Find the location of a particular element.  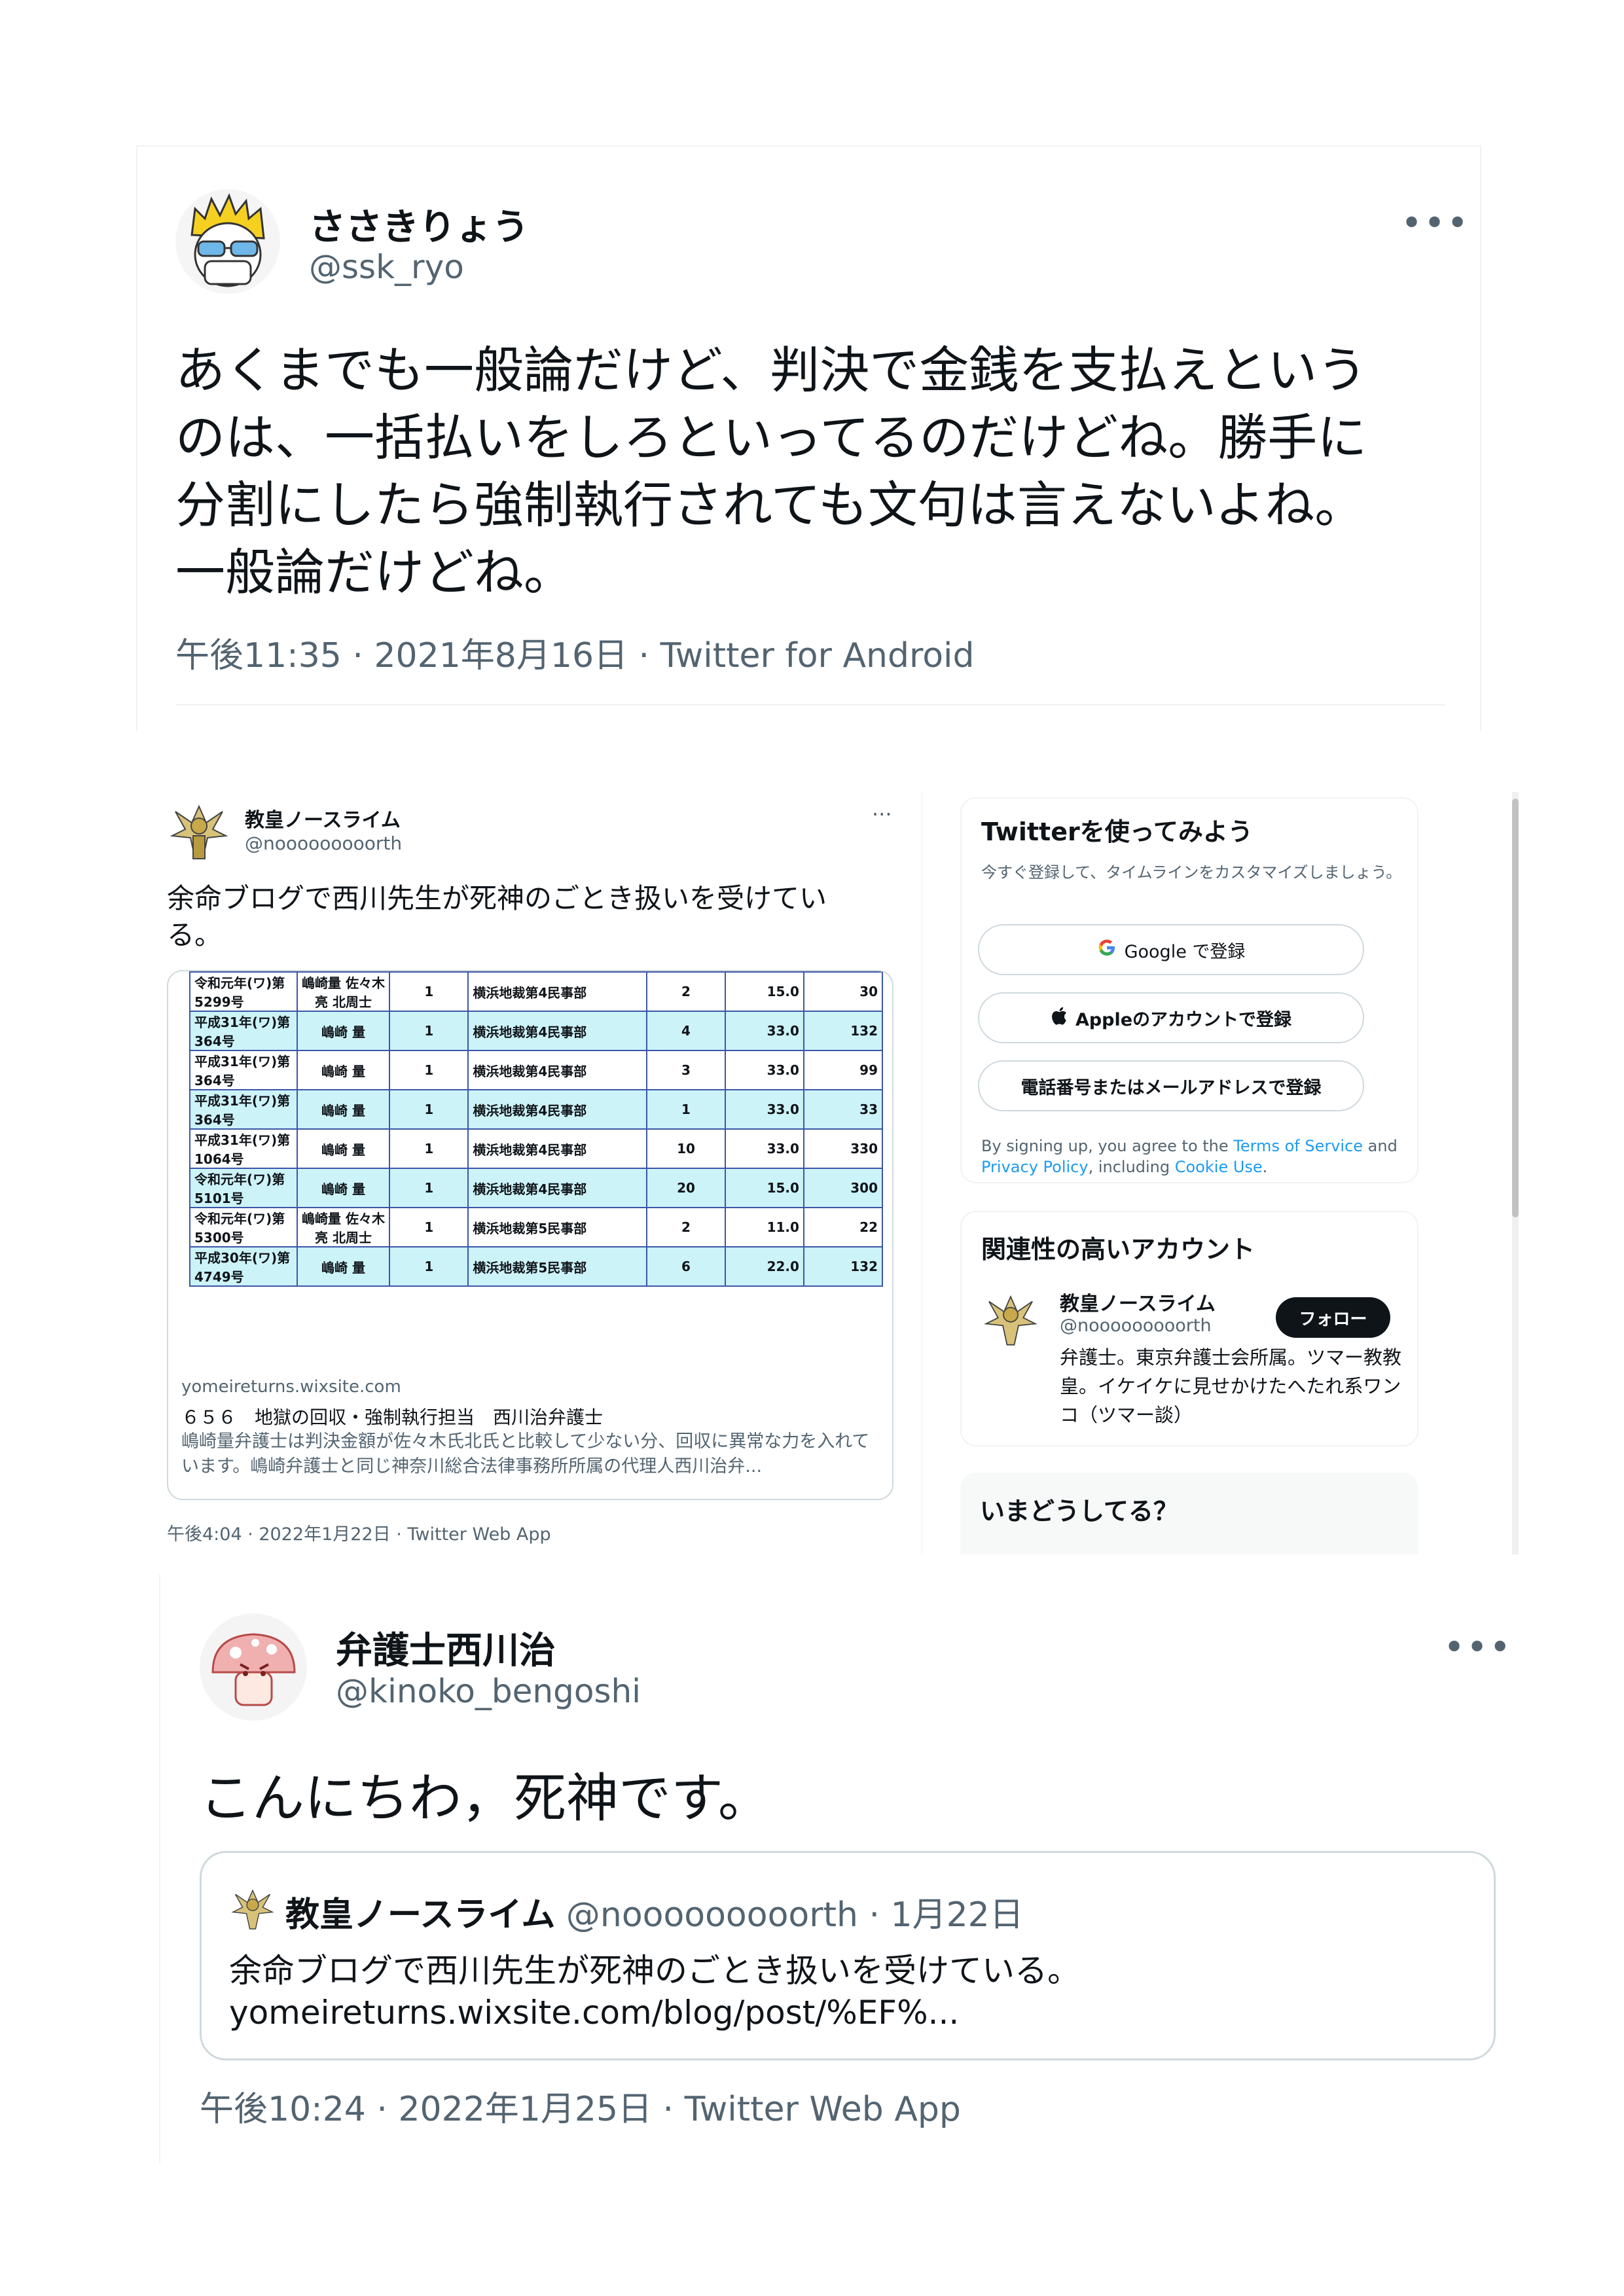

table-cell: 99 is located at coordinates (843, 1070).